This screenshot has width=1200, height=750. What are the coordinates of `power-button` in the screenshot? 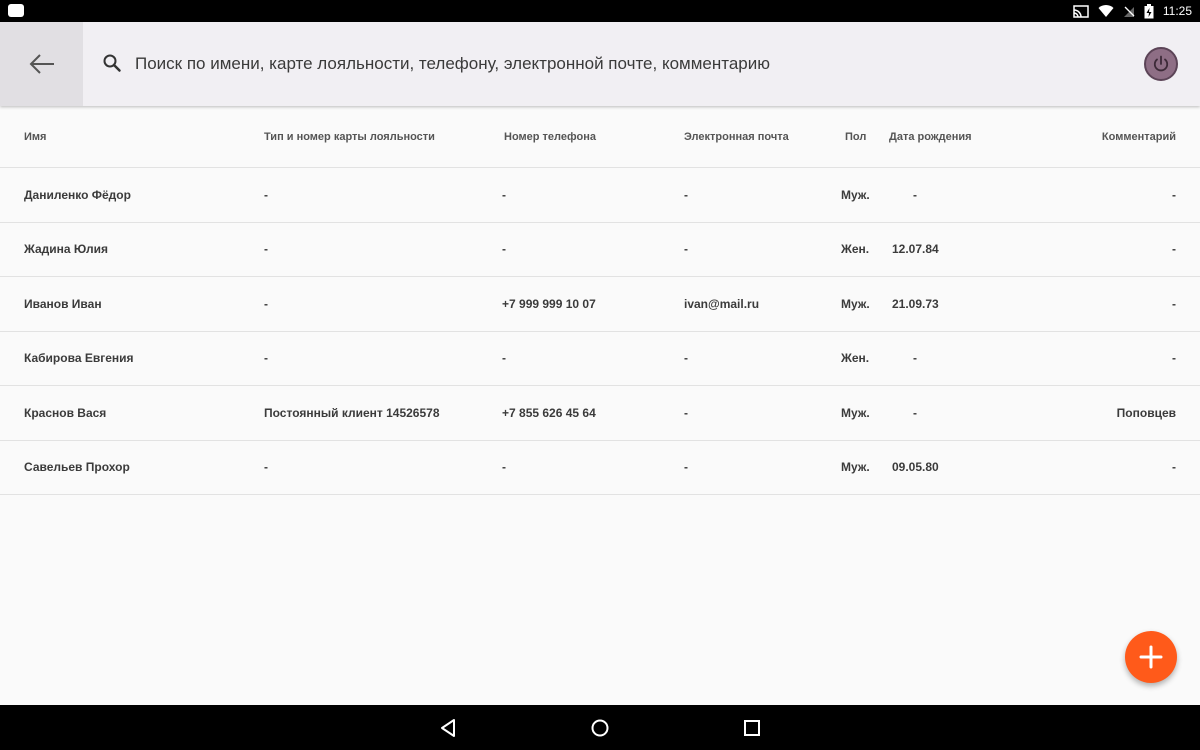 It's located at (1161, 64).